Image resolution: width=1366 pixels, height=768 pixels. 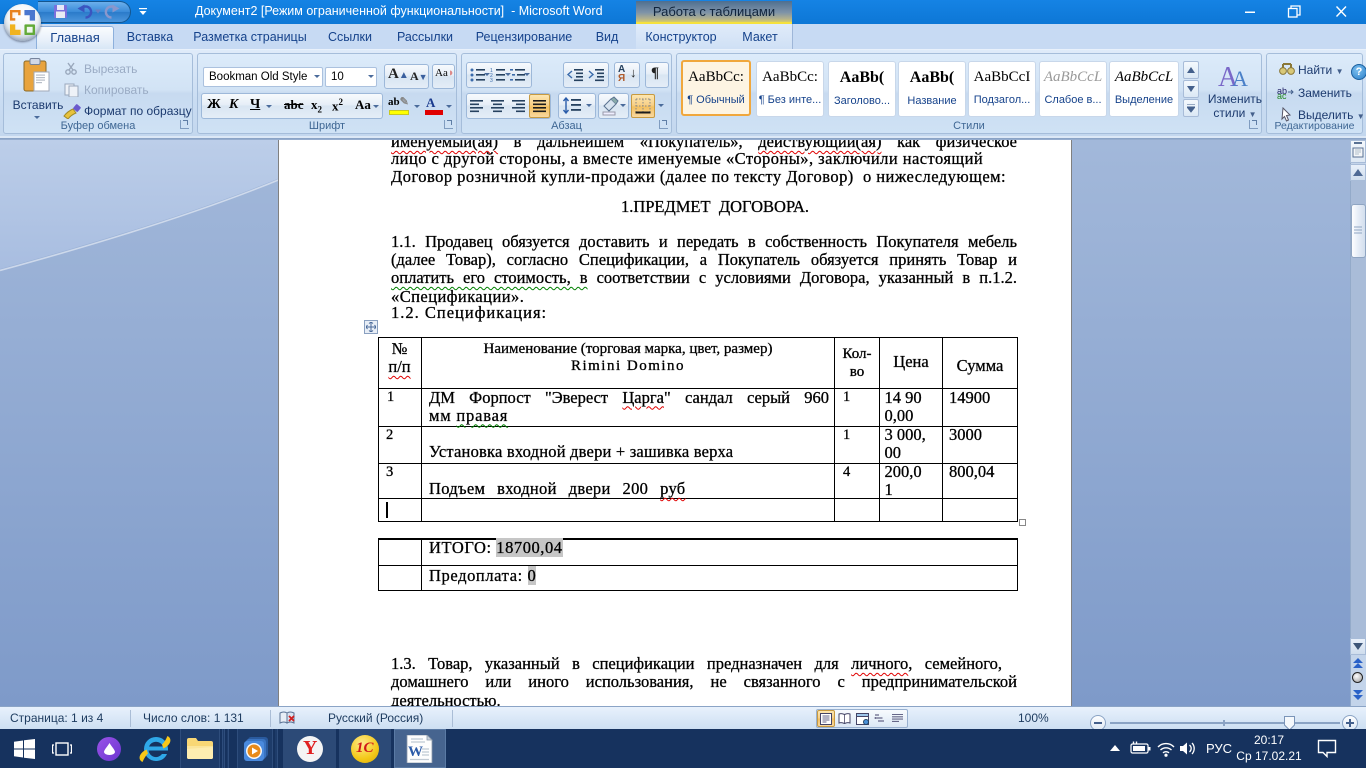 What do you see at coordinates (415, 752) in the screenshot?
I see `svg-text: W` at bounding box center [415, 752].